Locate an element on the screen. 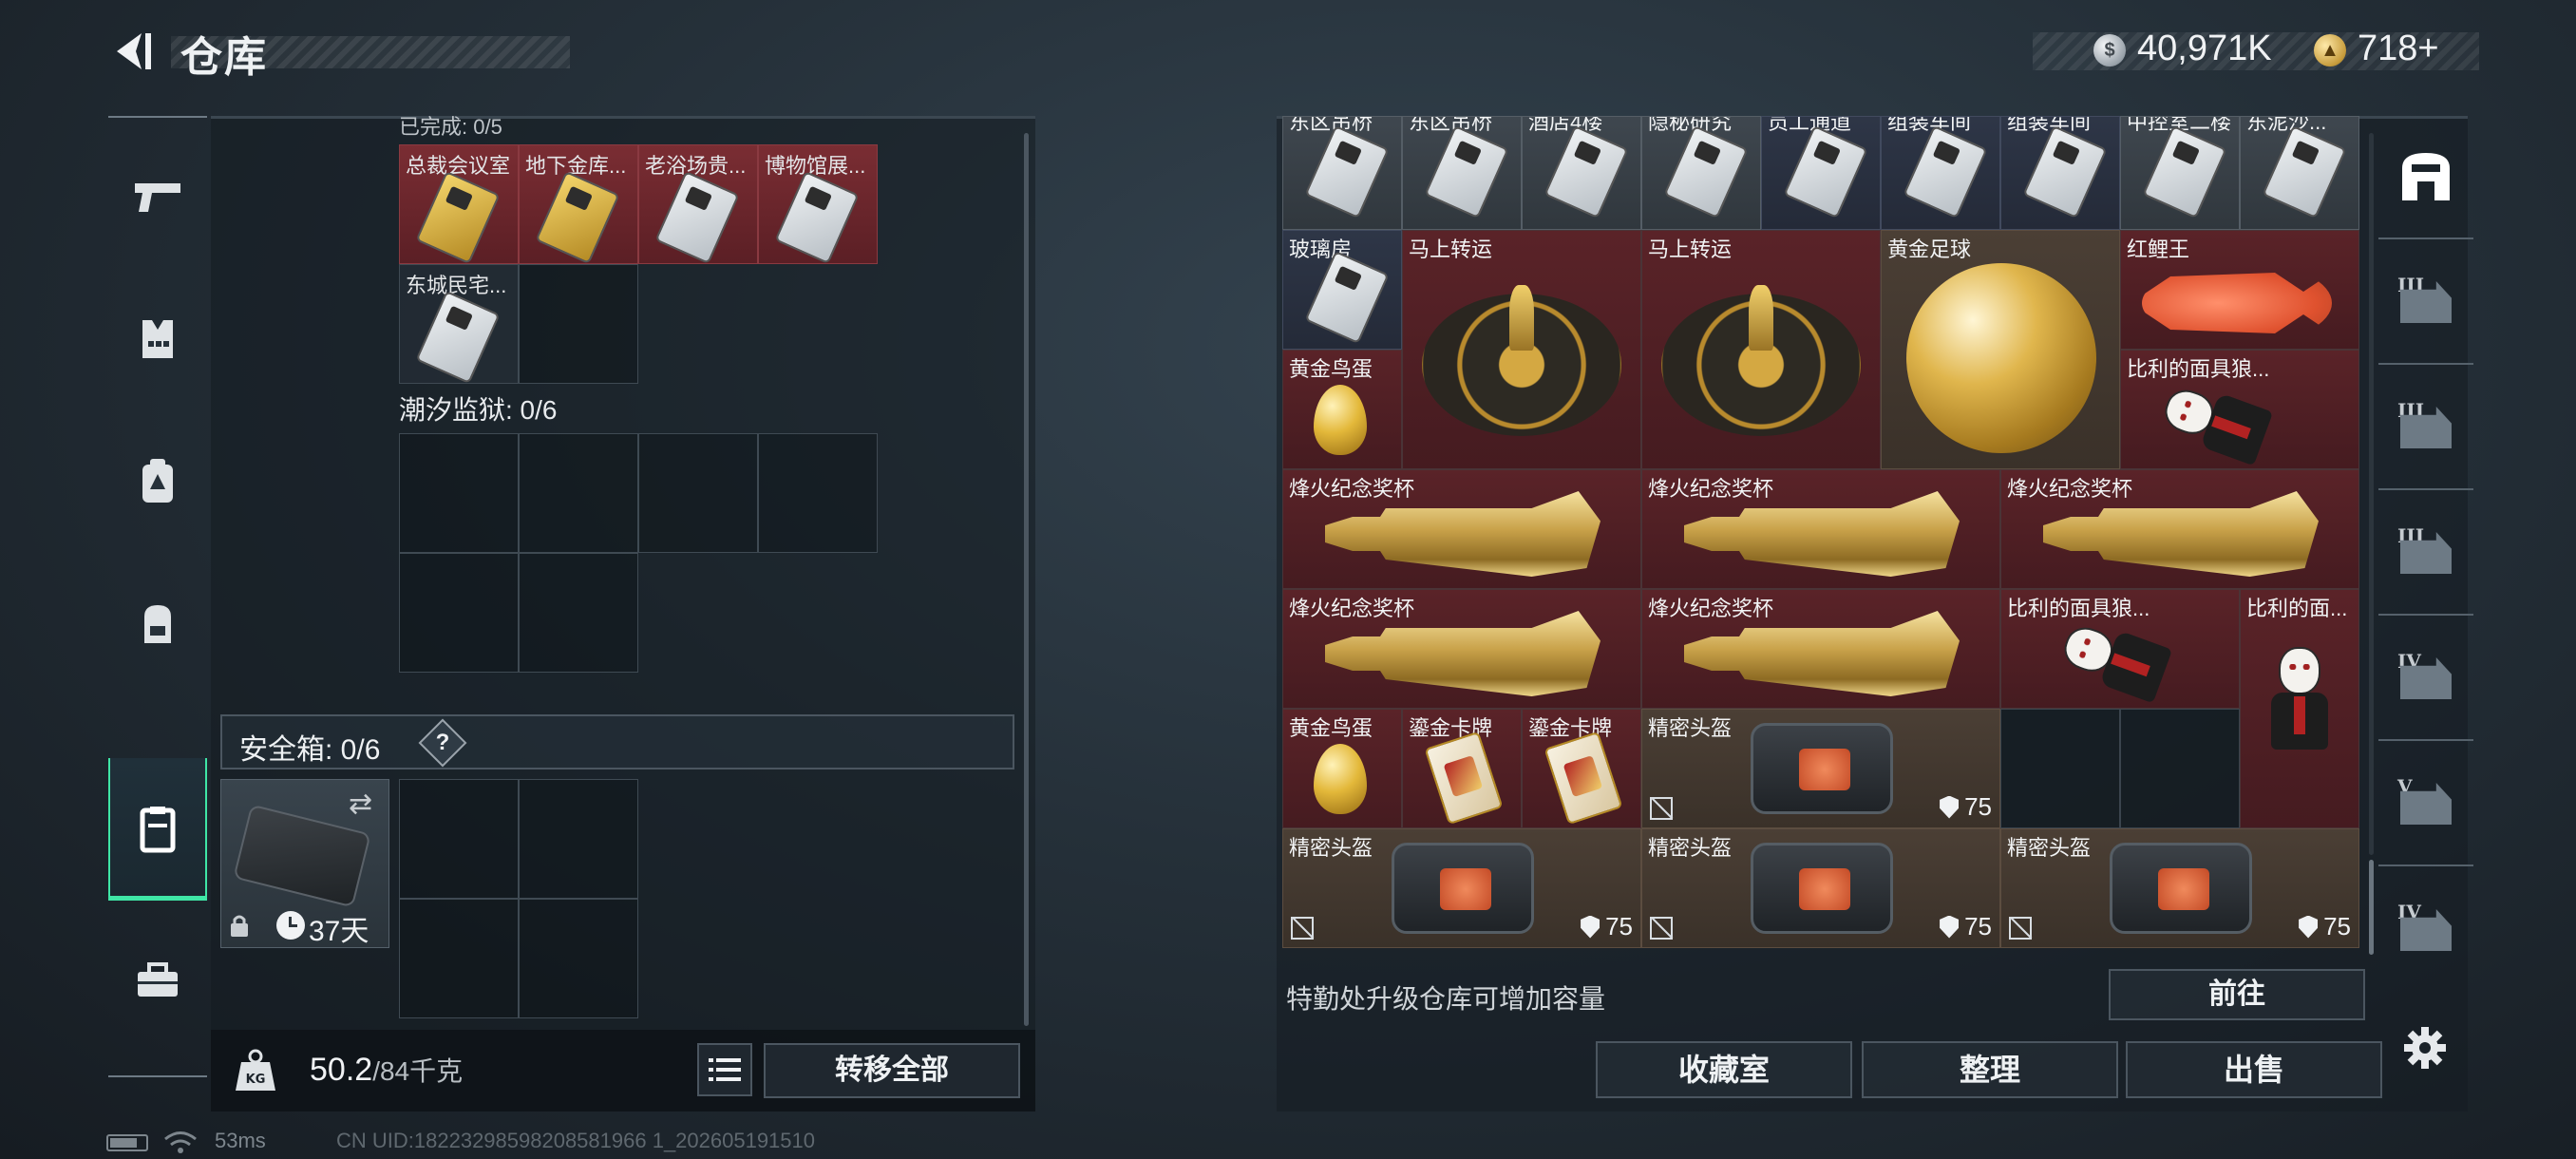  back-arrow-icon is located at coordinates (134, 51).